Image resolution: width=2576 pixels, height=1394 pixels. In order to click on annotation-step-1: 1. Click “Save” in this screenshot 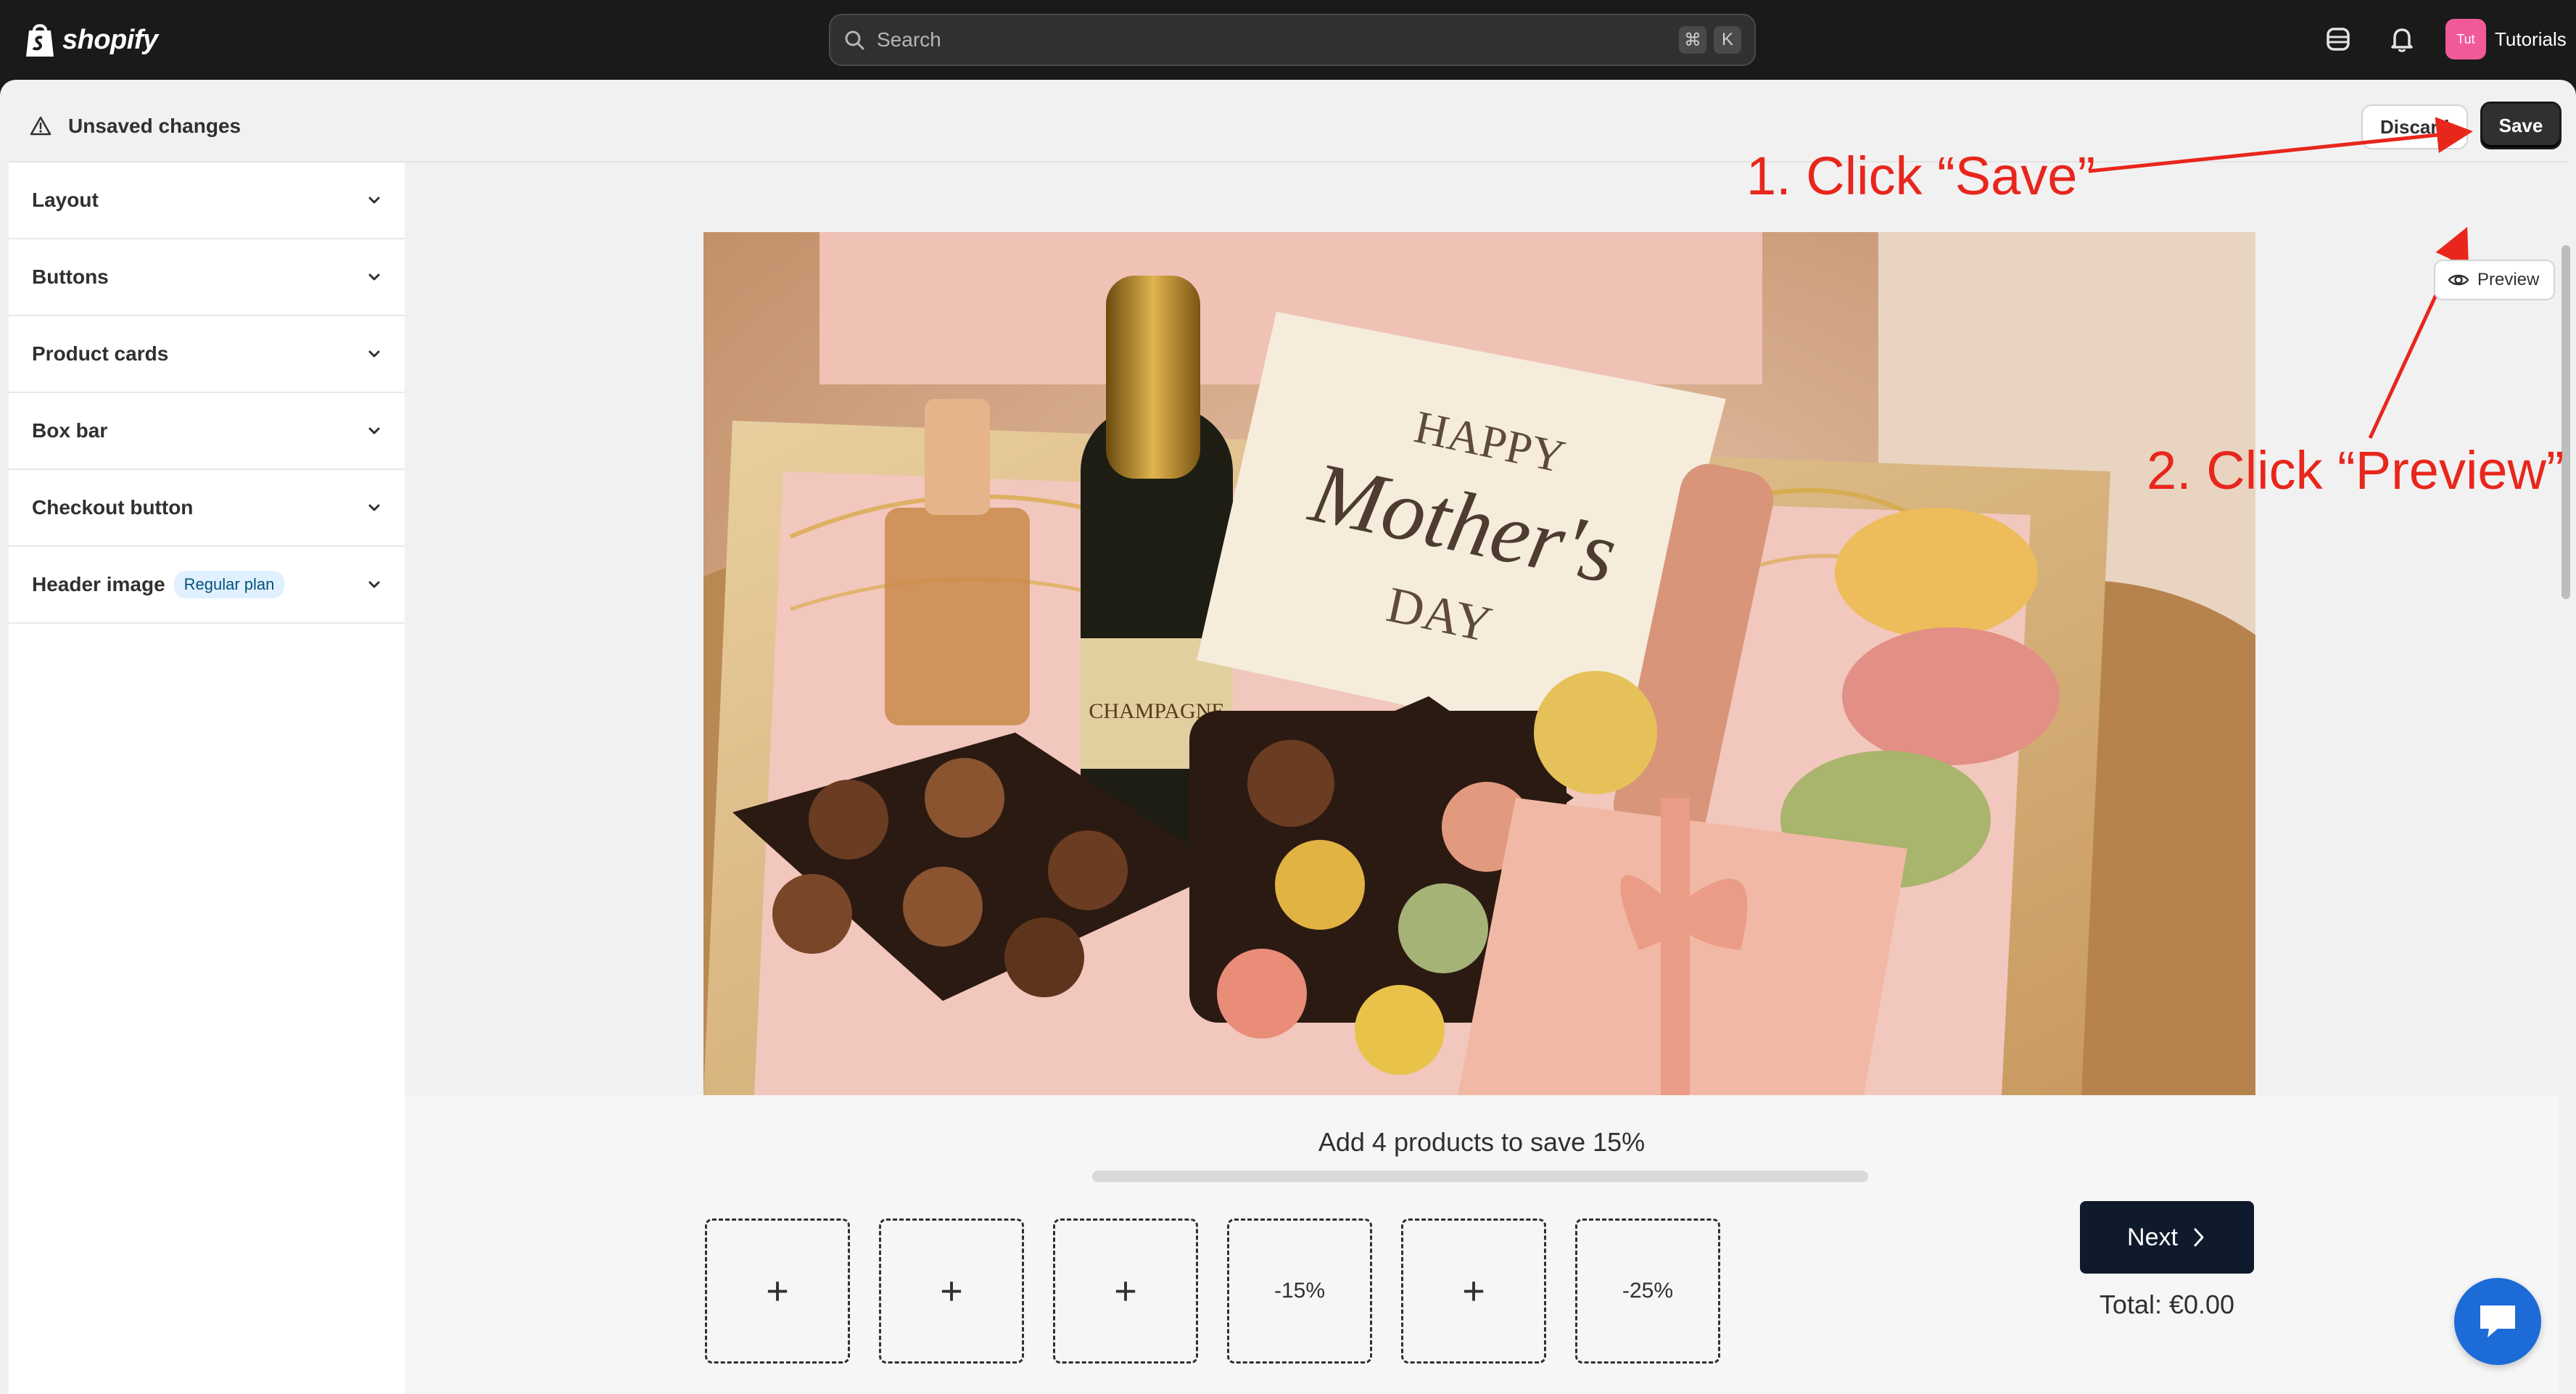, I will do `click(1921, 176)`.